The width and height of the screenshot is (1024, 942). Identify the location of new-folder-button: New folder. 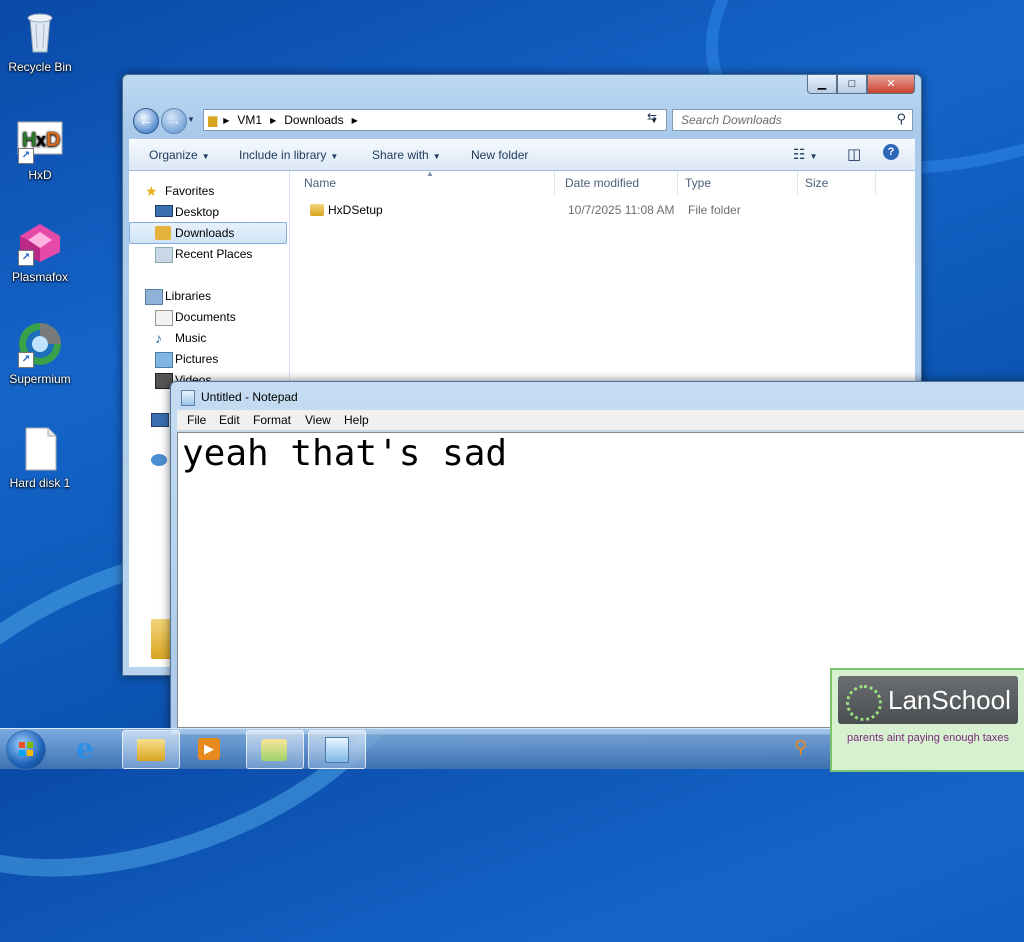
(499, 155).